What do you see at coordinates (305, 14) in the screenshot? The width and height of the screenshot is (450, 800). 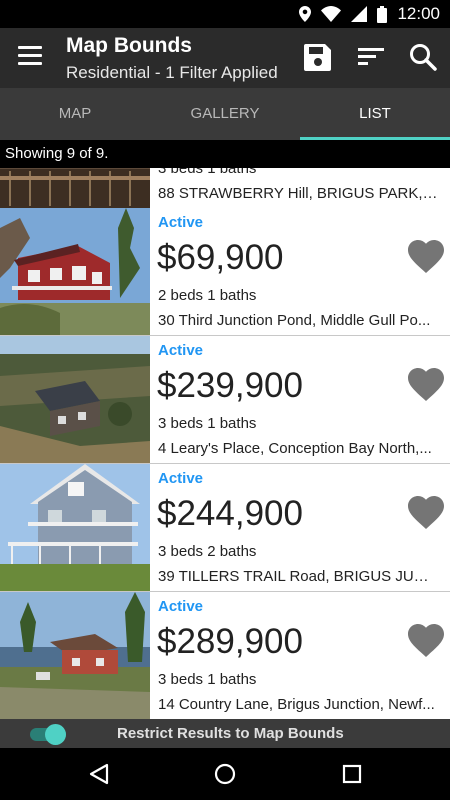 I see `location-icon` at bounding box center [305, 14].